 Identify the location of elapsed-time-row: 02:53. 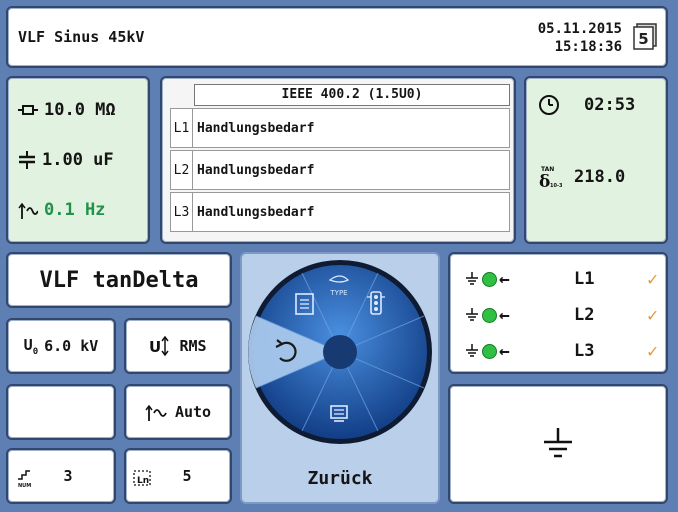
(586, 105).